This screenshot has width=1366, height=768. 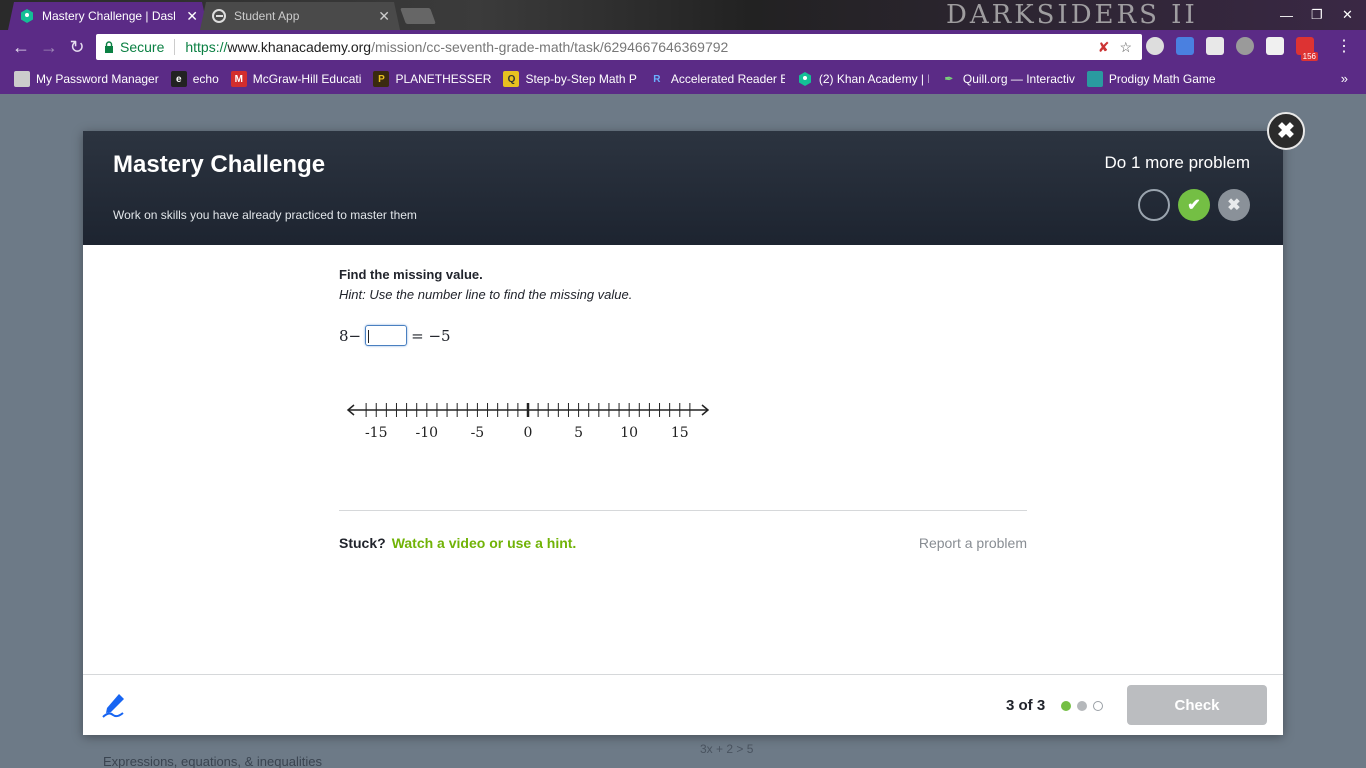 I want to click on bookmark-label: My Password Manager, so click(x=97, y=79).